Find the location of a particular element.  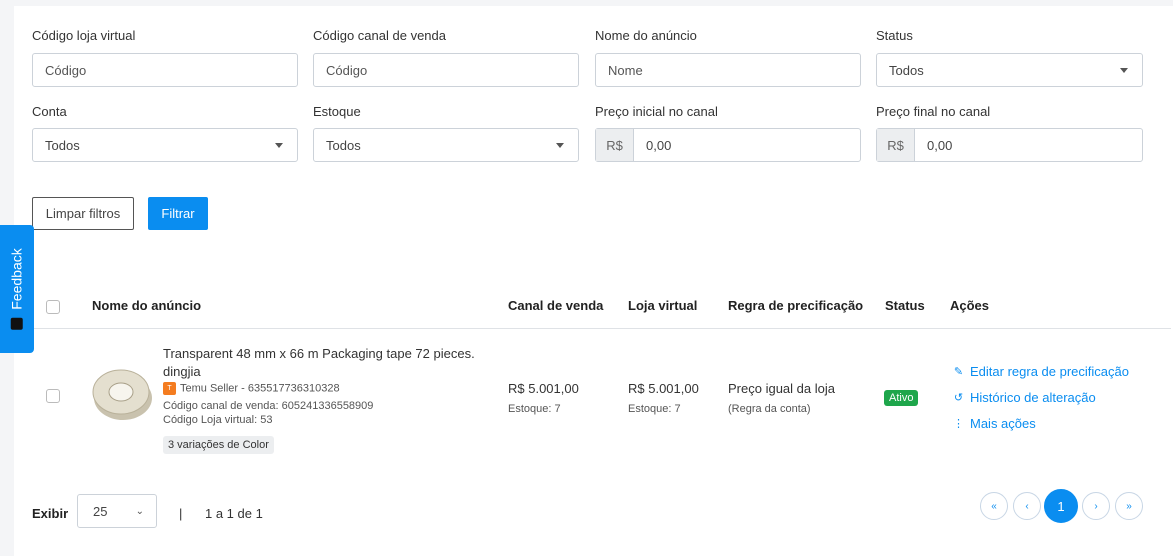

variations-badge: 3 variações de Color is located at coordinates (218, 445).